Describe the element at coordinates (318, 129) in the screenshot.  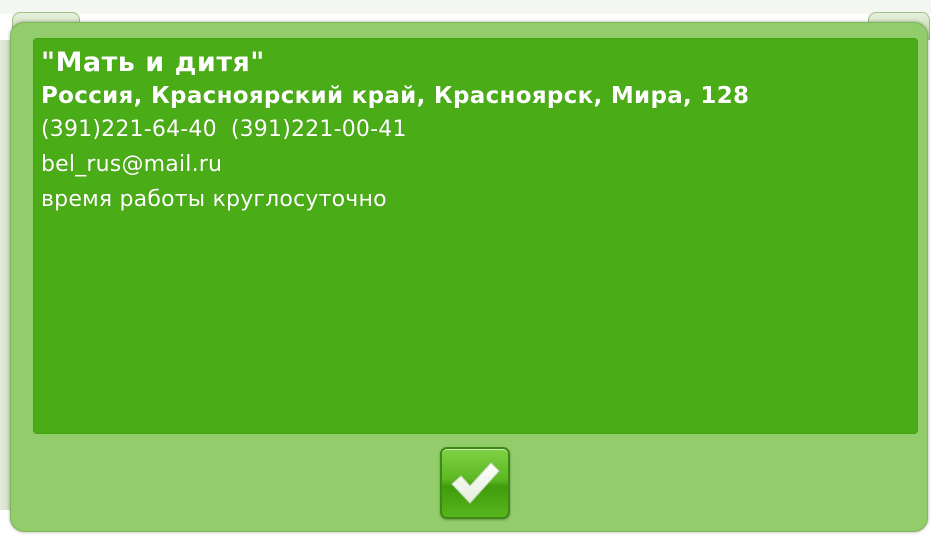
I see `poi-phone-2: (391)221-00-41` at that location.